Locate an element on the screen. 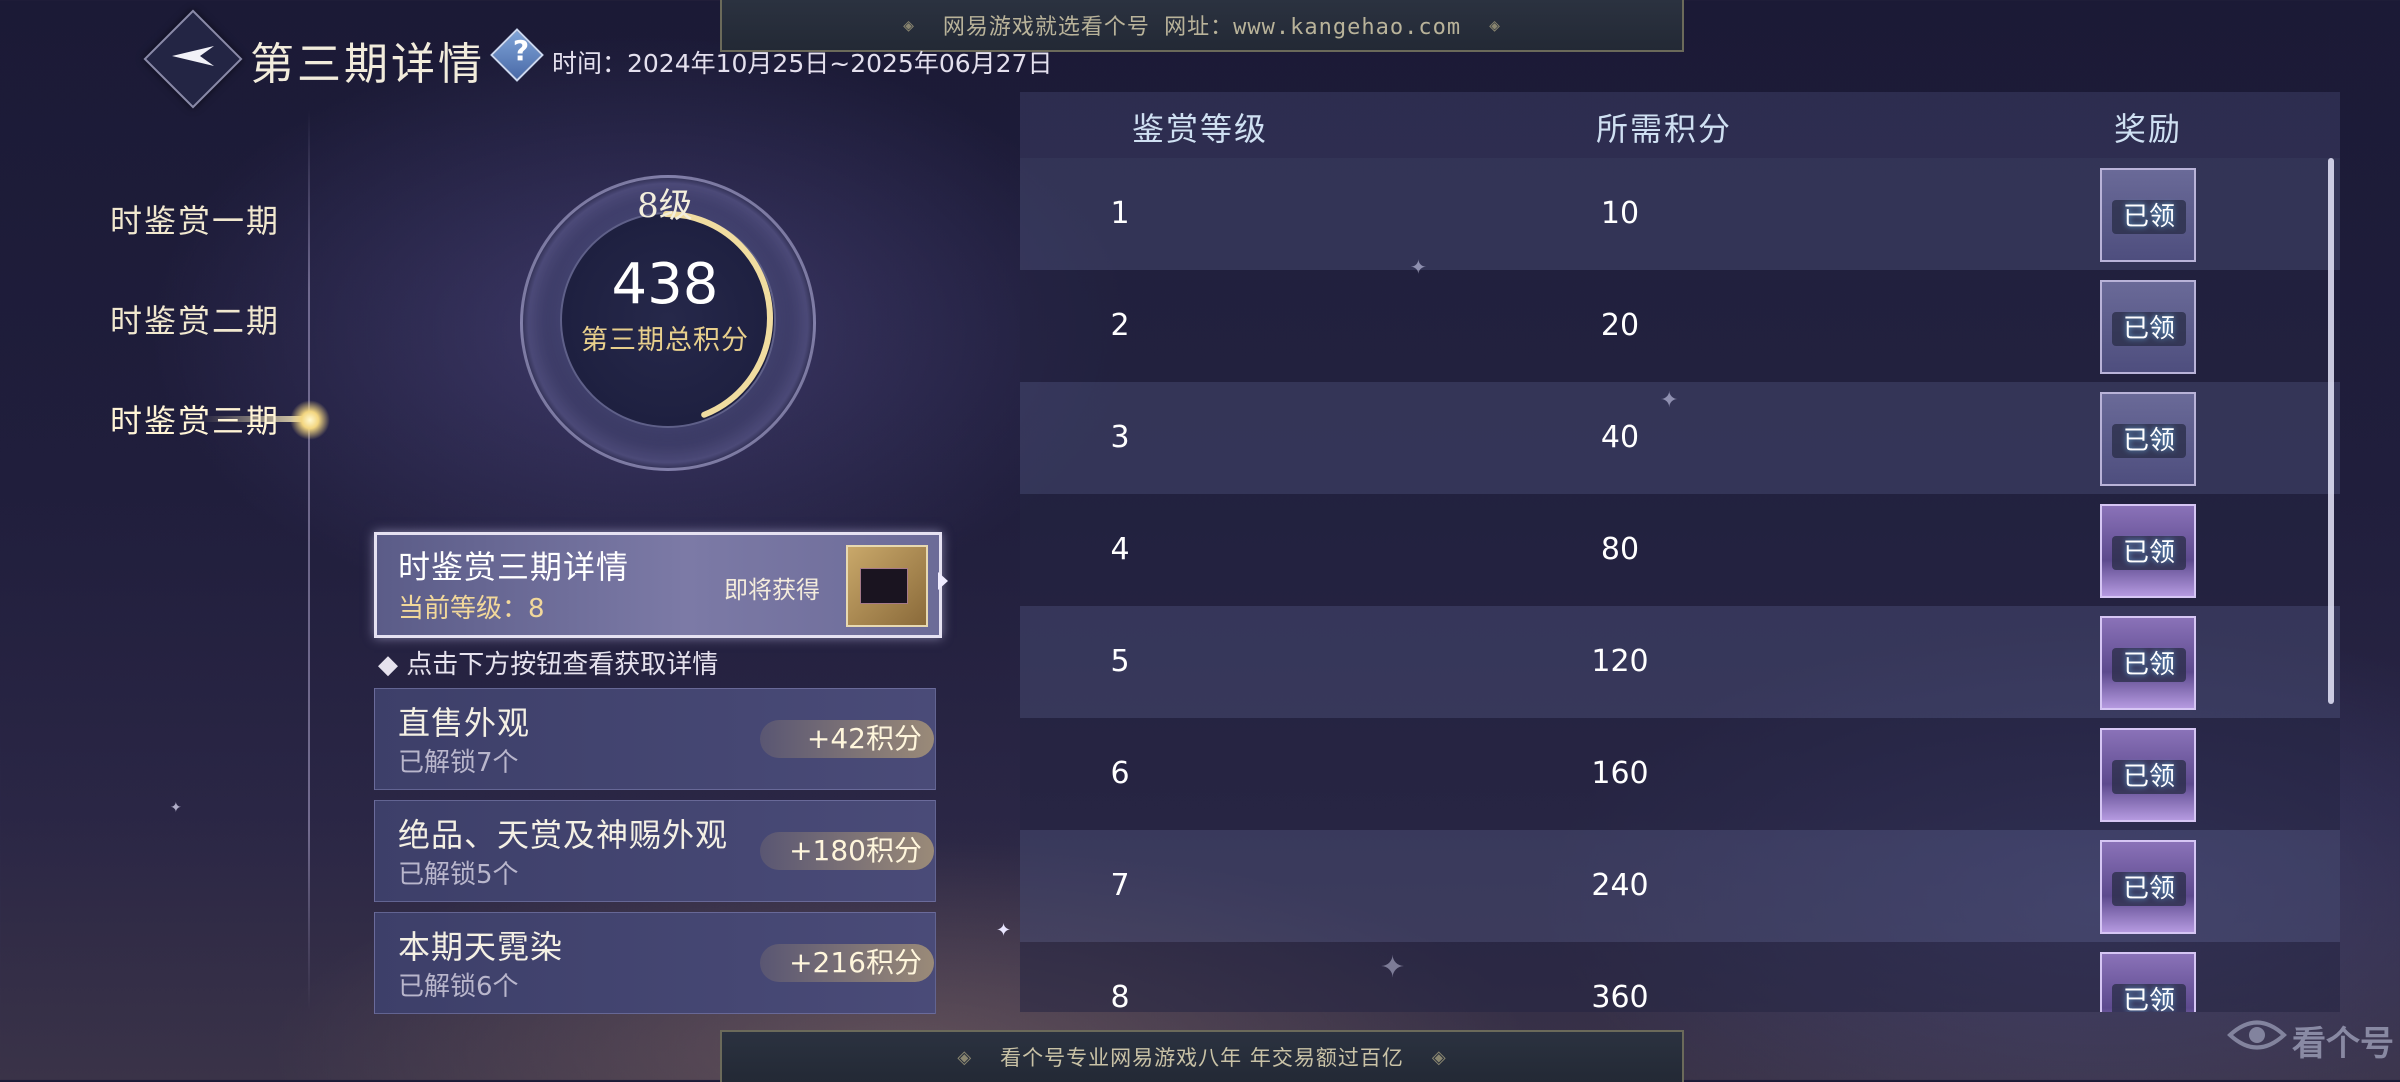 This screenshot has width=2400, height=1082. row-points: 160 is located at coordinates (1620, 773).